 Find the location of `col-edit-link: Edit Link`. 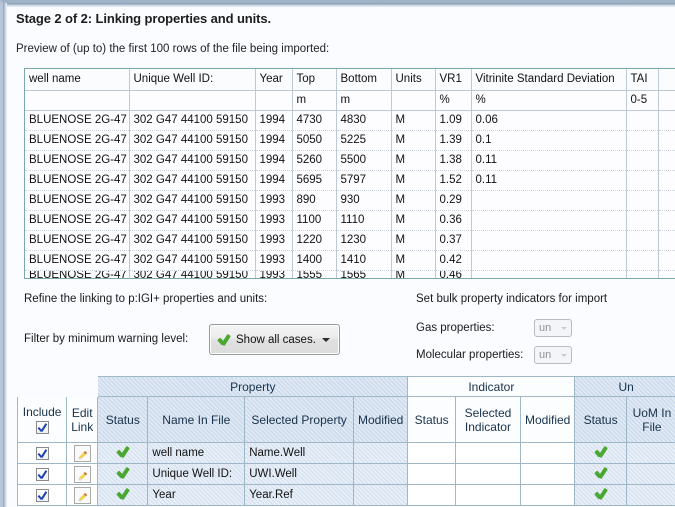

col-edit-link: Edit Link is located at coordinates (82, 419).